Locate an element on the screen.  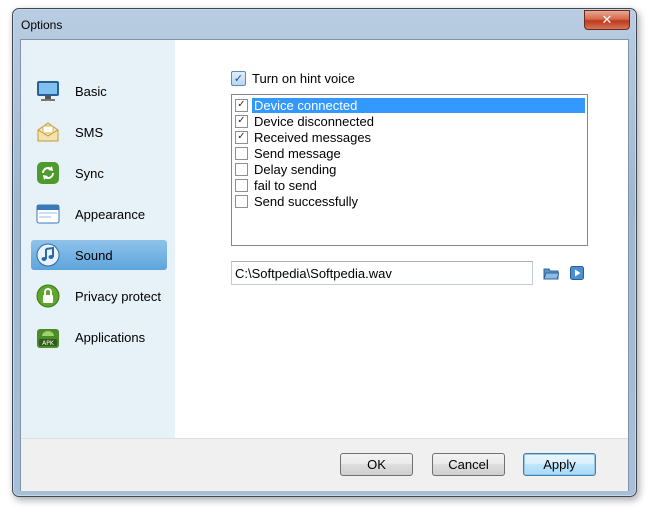
sidebar-item-basic: Basic is located at coordinates (99, 91).